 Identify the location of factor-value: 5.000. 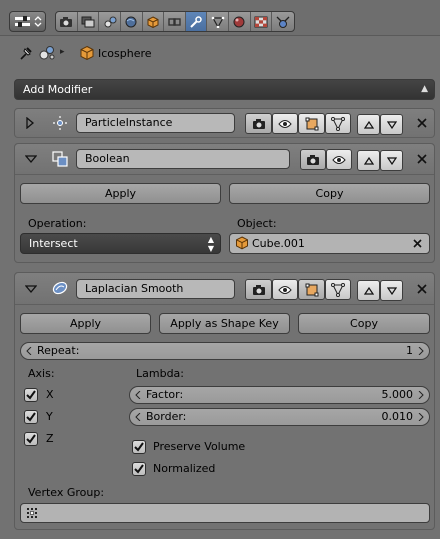
(397, 394).